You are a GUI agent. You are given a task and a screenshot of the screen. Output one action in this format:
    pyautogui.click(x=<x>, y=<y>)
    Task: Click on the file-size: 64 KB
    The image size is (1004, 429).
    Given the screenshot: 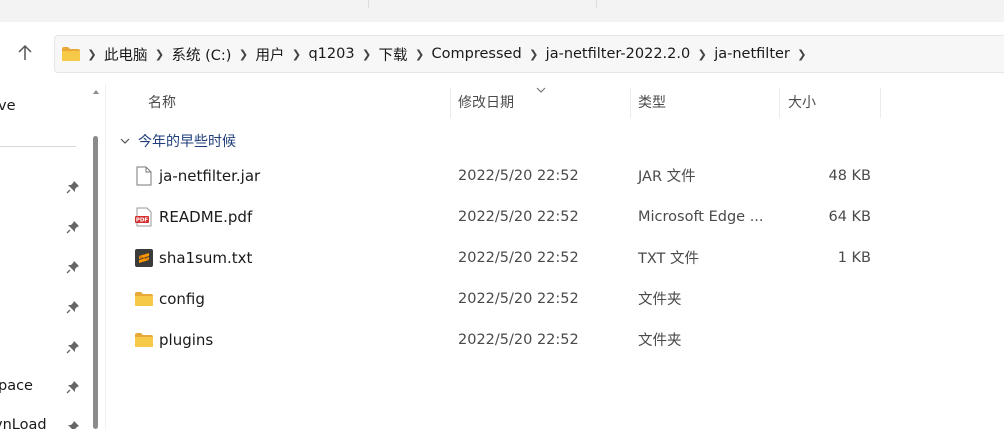 What is the action you would take?
    pyautogui.click(x=849, y=216)
    